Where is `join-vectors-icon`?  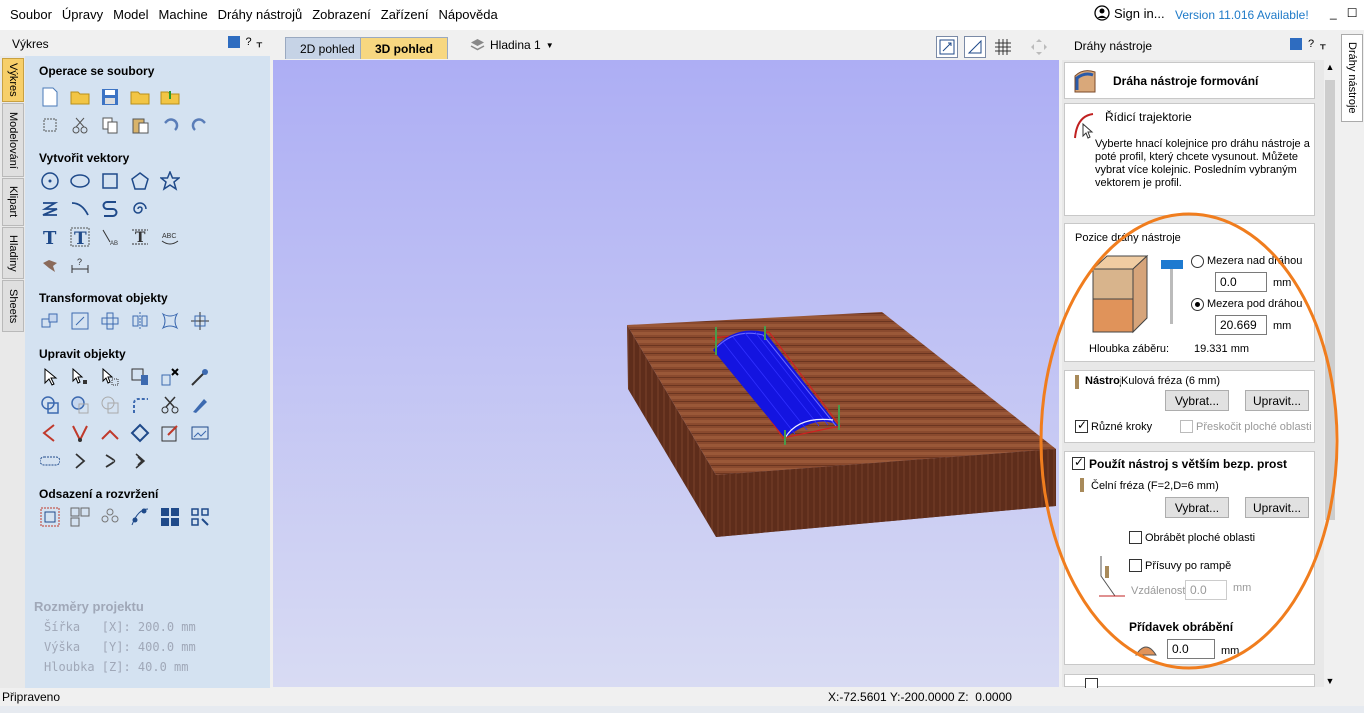
join-vectors-icon is located at coordinates (80, 433).